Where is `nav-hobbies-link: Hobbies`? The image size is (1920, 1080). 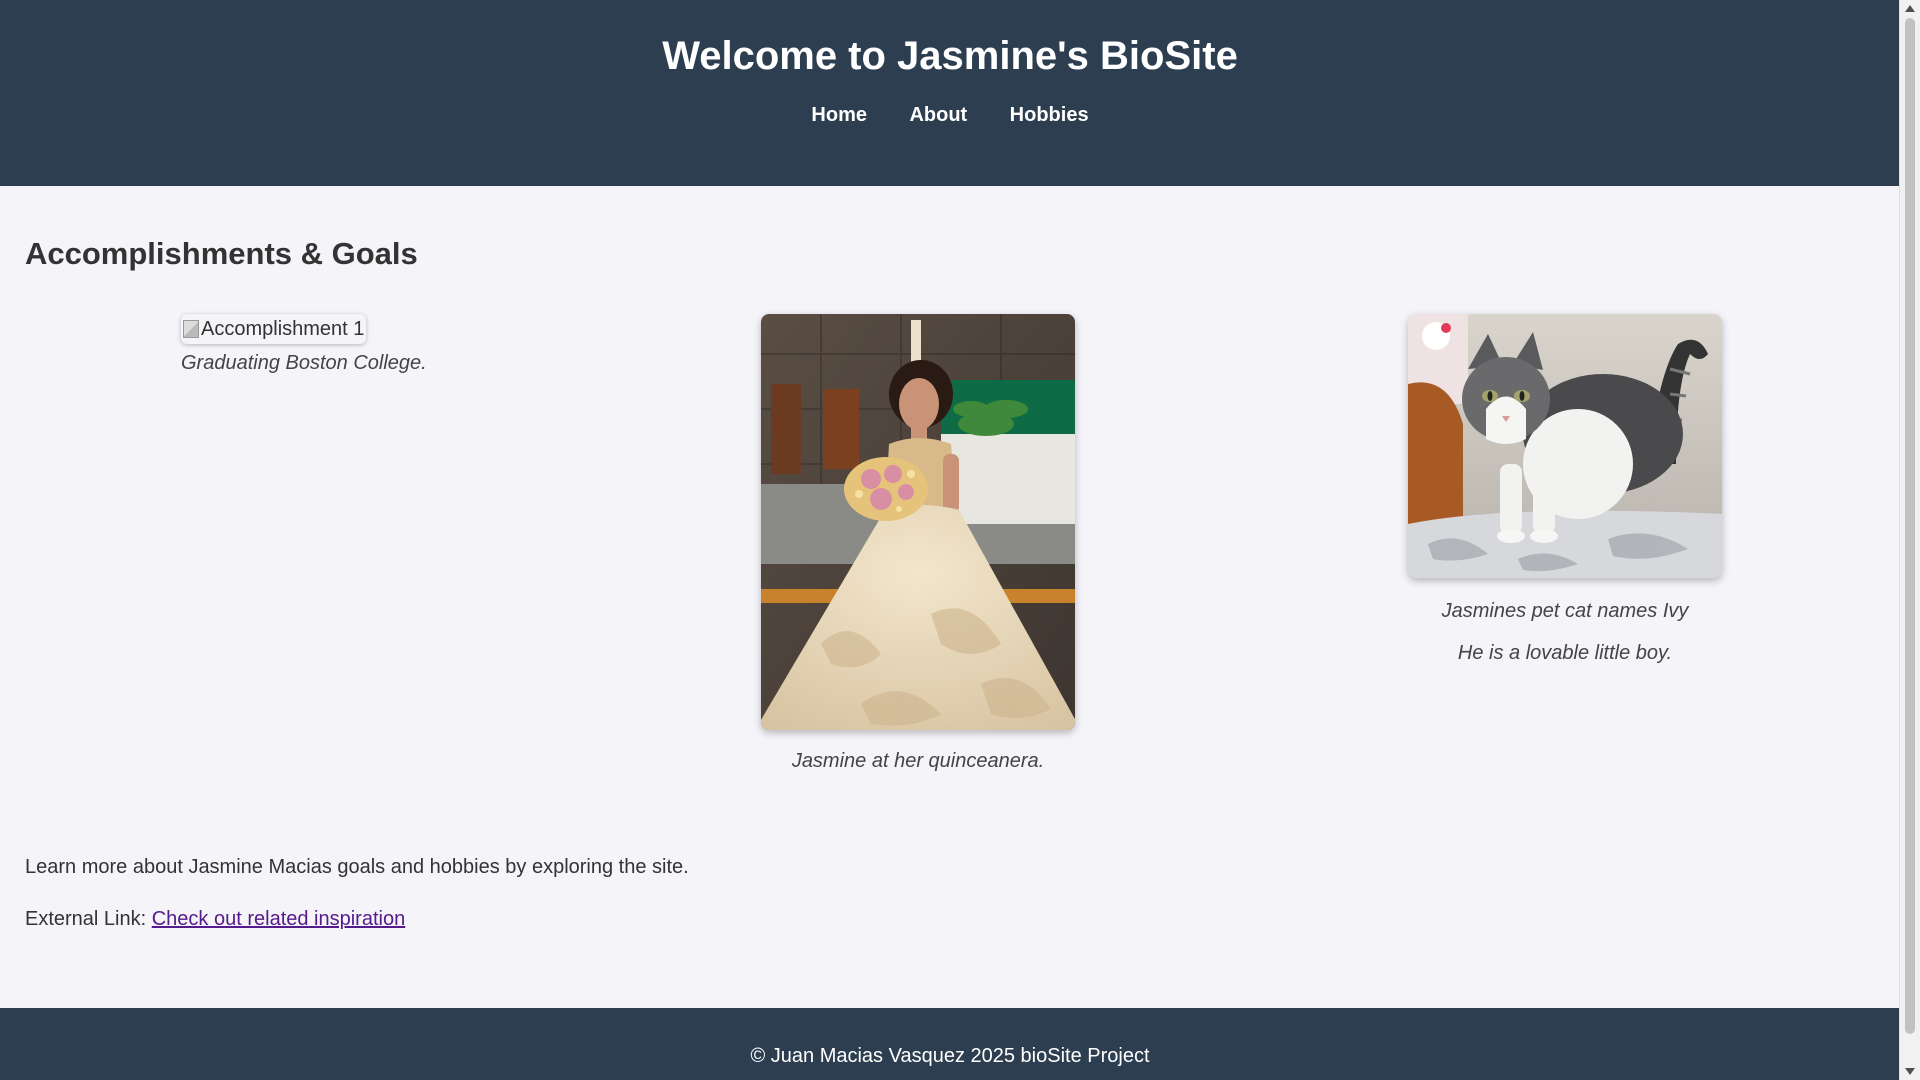
nav-hobbies-link: Hobbies is located at coordinates (1049, 115).